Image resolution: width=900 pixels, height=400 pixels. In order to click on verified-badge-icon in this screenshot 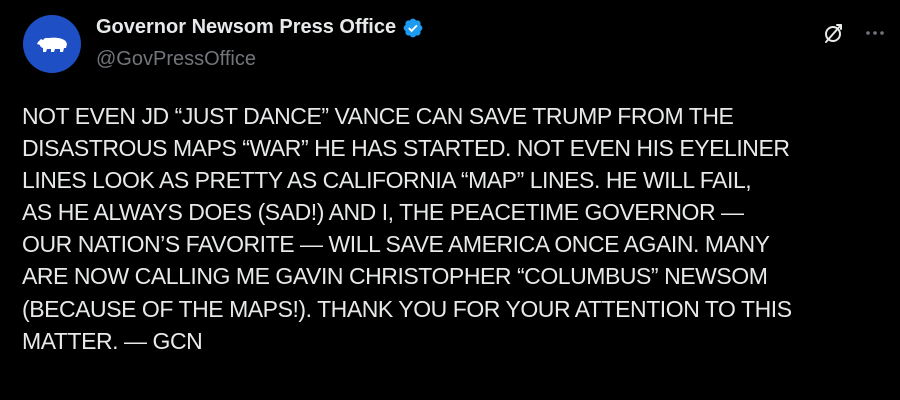, I will do `click(413, 28)`.